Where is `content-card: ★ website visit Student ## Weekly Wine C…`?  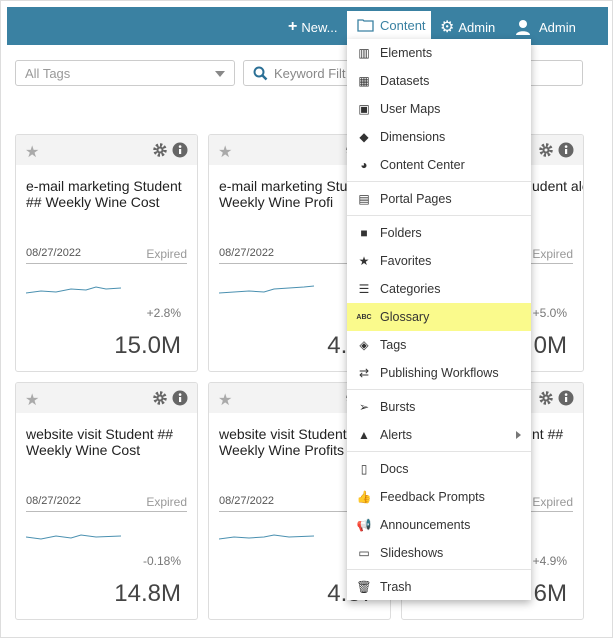
content-card: ★ website visit Student ## Weekly Wine C… is located at coordinates (106, 501).